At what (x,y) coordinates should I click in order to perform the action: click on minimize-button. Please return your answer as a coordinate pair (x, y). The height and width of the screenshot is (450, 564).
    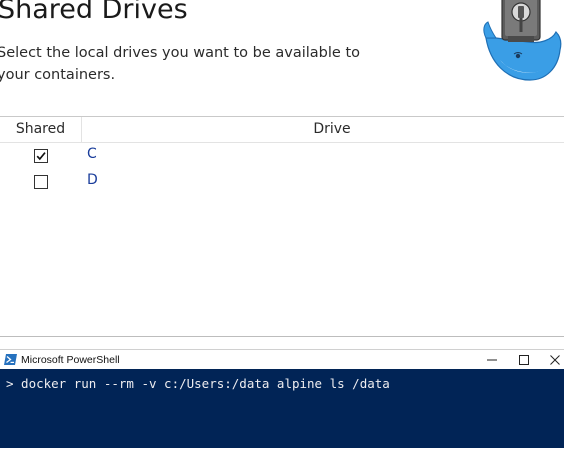
    Looking at the image, I should click on (492, 360).